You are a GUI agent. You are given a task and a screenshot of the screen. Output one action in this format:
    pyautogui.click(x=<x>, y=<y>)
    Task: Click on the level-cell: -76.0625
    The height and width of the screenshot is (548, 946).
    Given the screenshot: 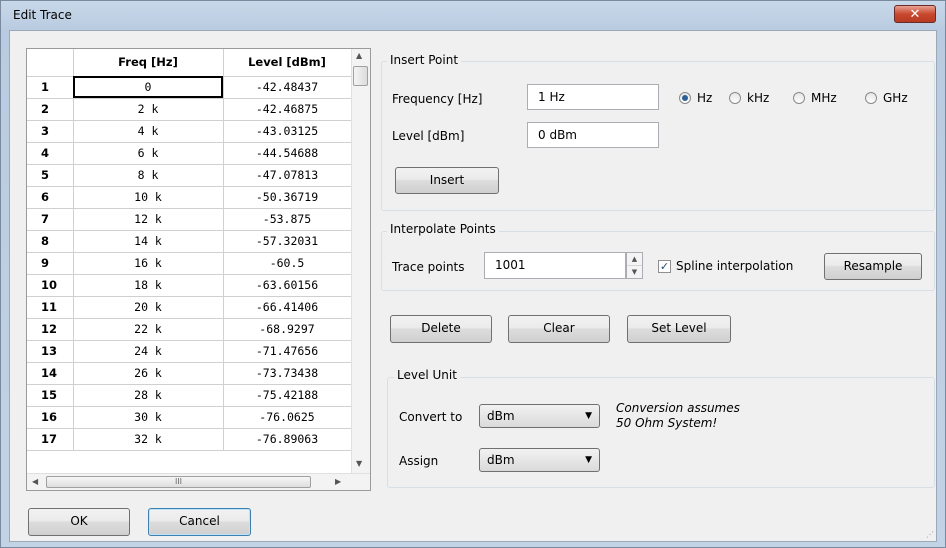 What is the action you would take?
    pyautogui.click(x=287, y=417)
    